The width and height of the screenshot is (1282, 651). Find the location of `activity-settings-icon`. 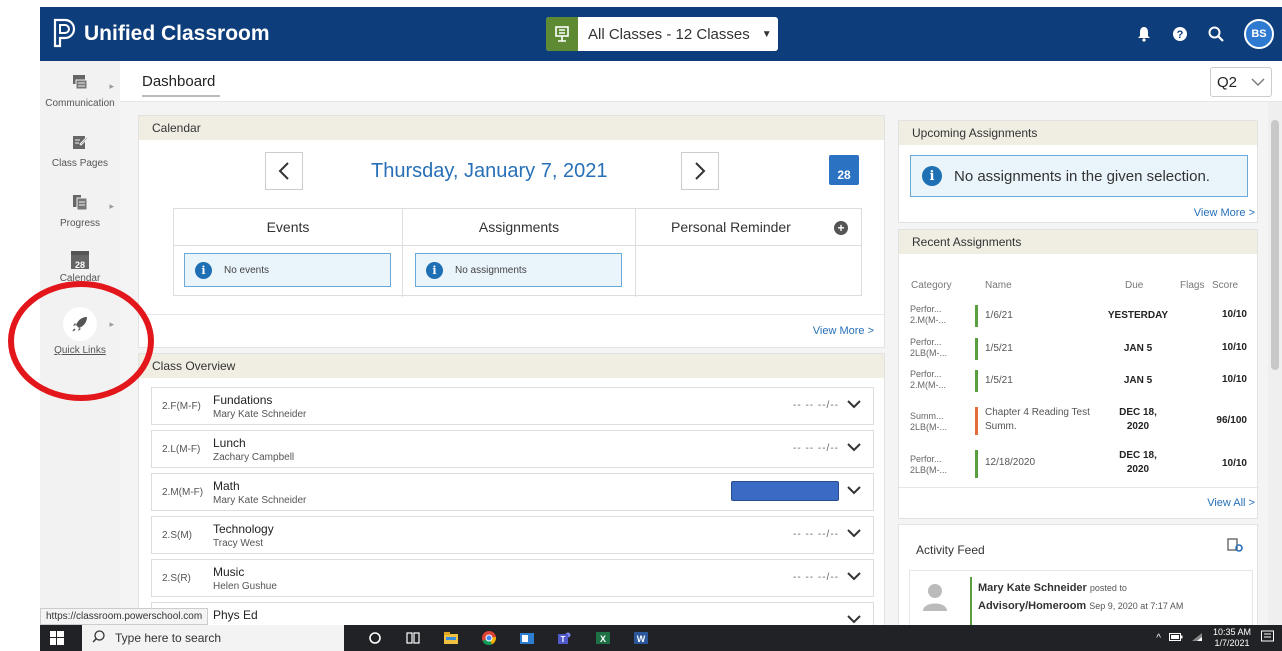

activity-settings-icon is located at coordinates (1235, 546).